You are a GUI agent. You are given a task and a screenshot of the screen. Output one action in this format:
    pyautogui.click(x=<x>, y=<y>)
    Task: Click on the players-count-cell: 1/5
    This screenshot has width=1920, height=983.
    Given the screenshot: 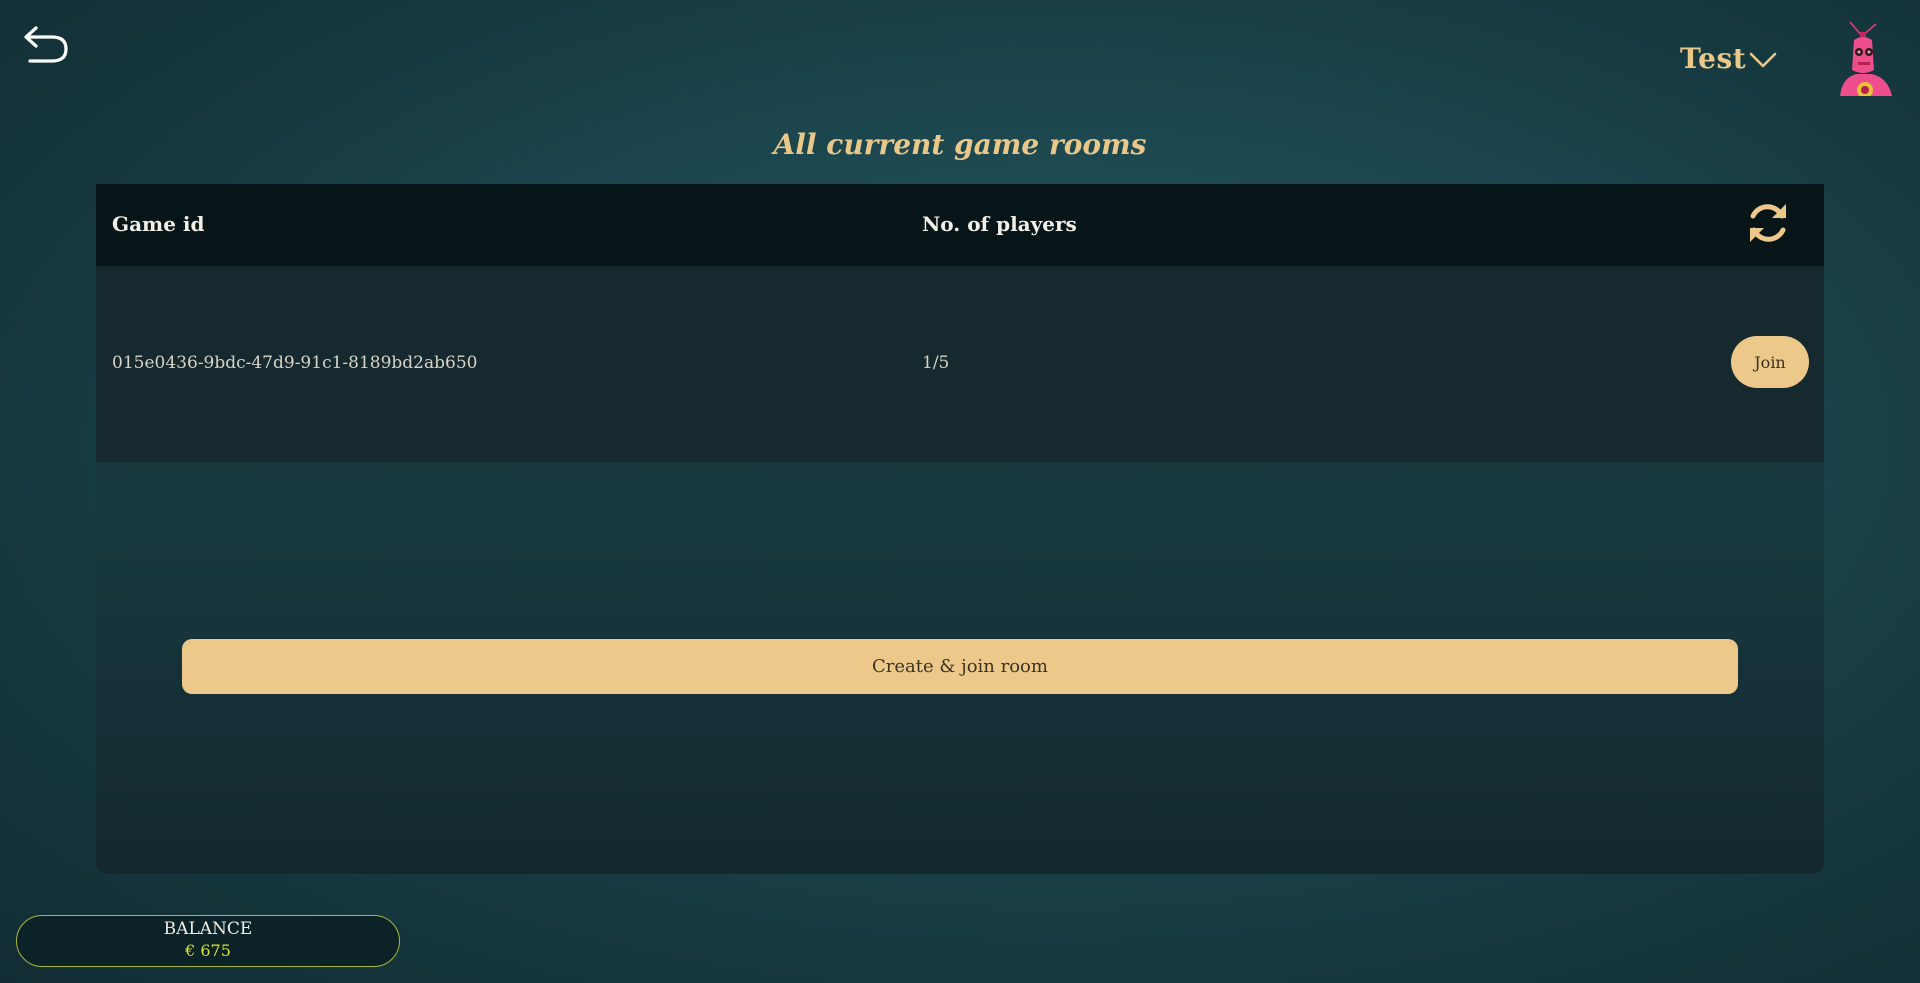 What is the action you would take?
    pyautogui.click(x=936, y=363)
    